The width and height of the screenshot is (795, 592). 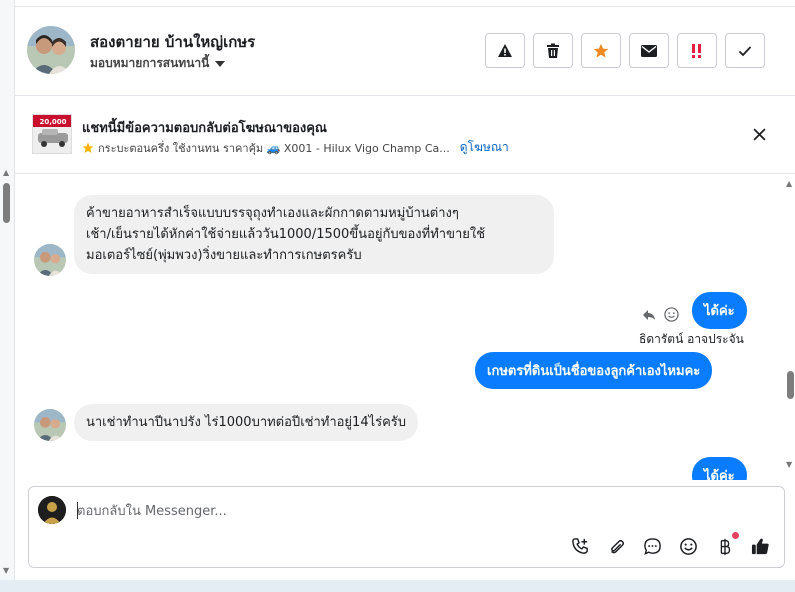 I want to click on like-button, so click(x=760, y=546).